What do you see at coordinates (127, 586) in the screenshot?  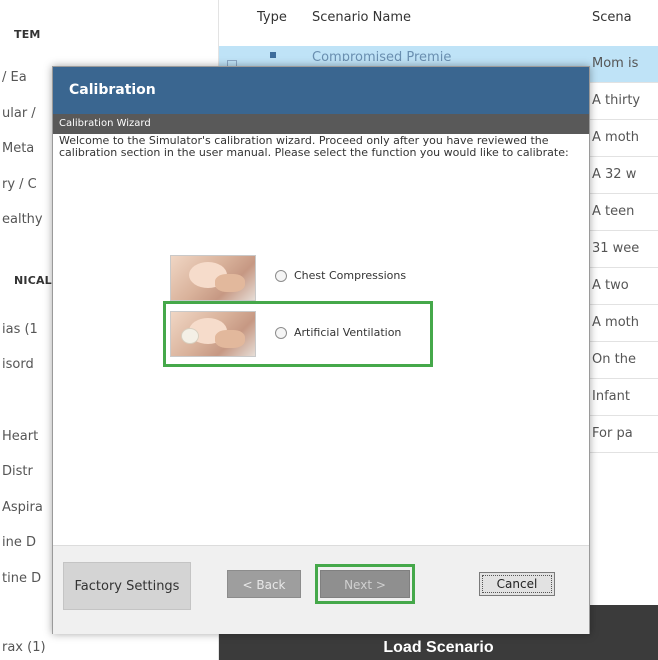 I see `factory-settings-button: Factory Settings` at bounding box center [127, 586].